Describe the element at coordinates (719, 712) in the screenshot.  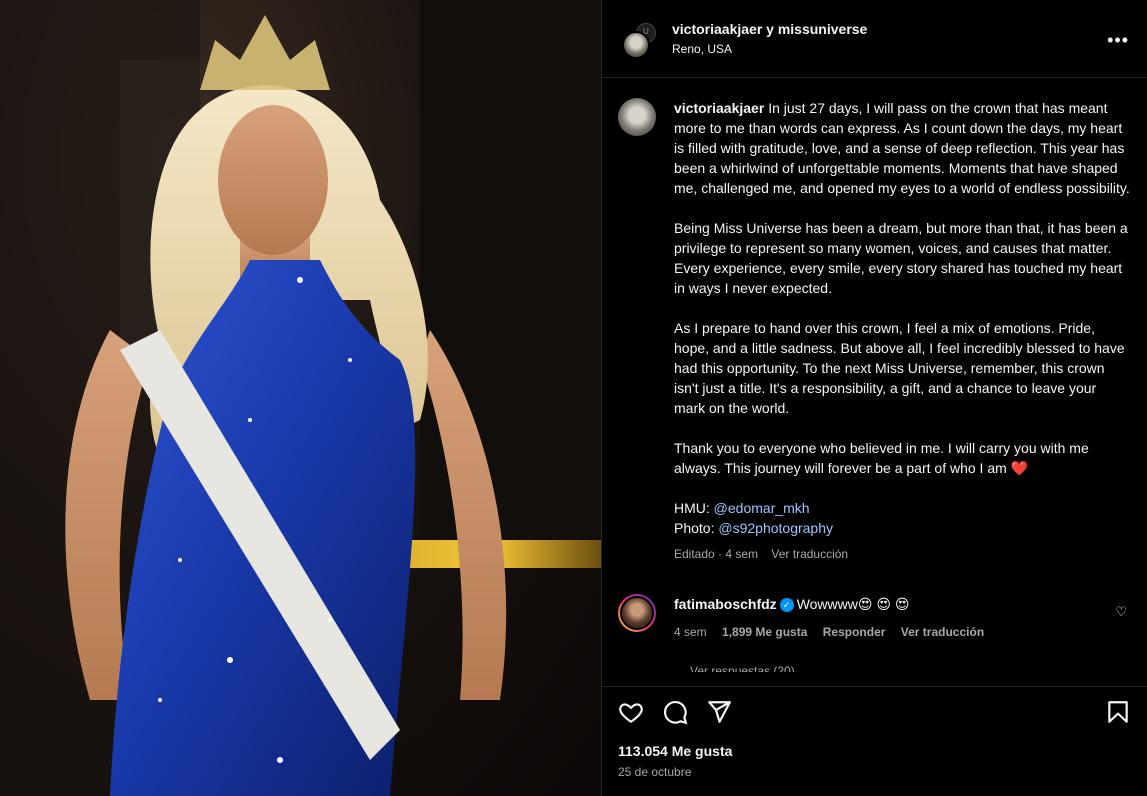
I see `share-icon` at that location.